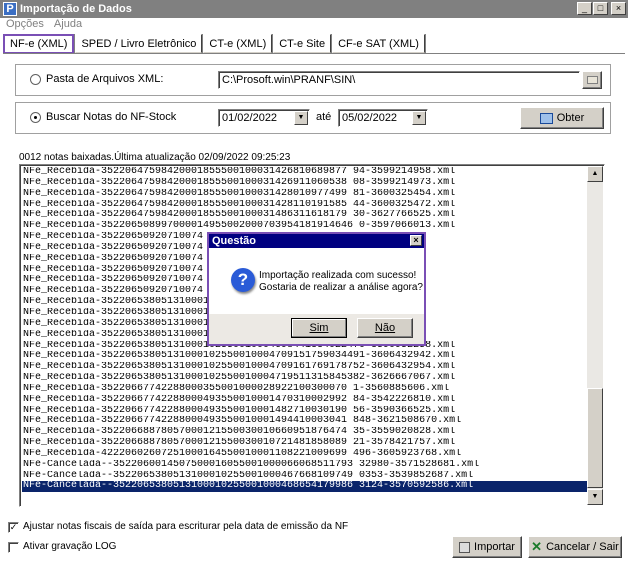 The width and height of the screenshot is (628, 562). I want to click on fetch-button: Obter, so click(562, 118).